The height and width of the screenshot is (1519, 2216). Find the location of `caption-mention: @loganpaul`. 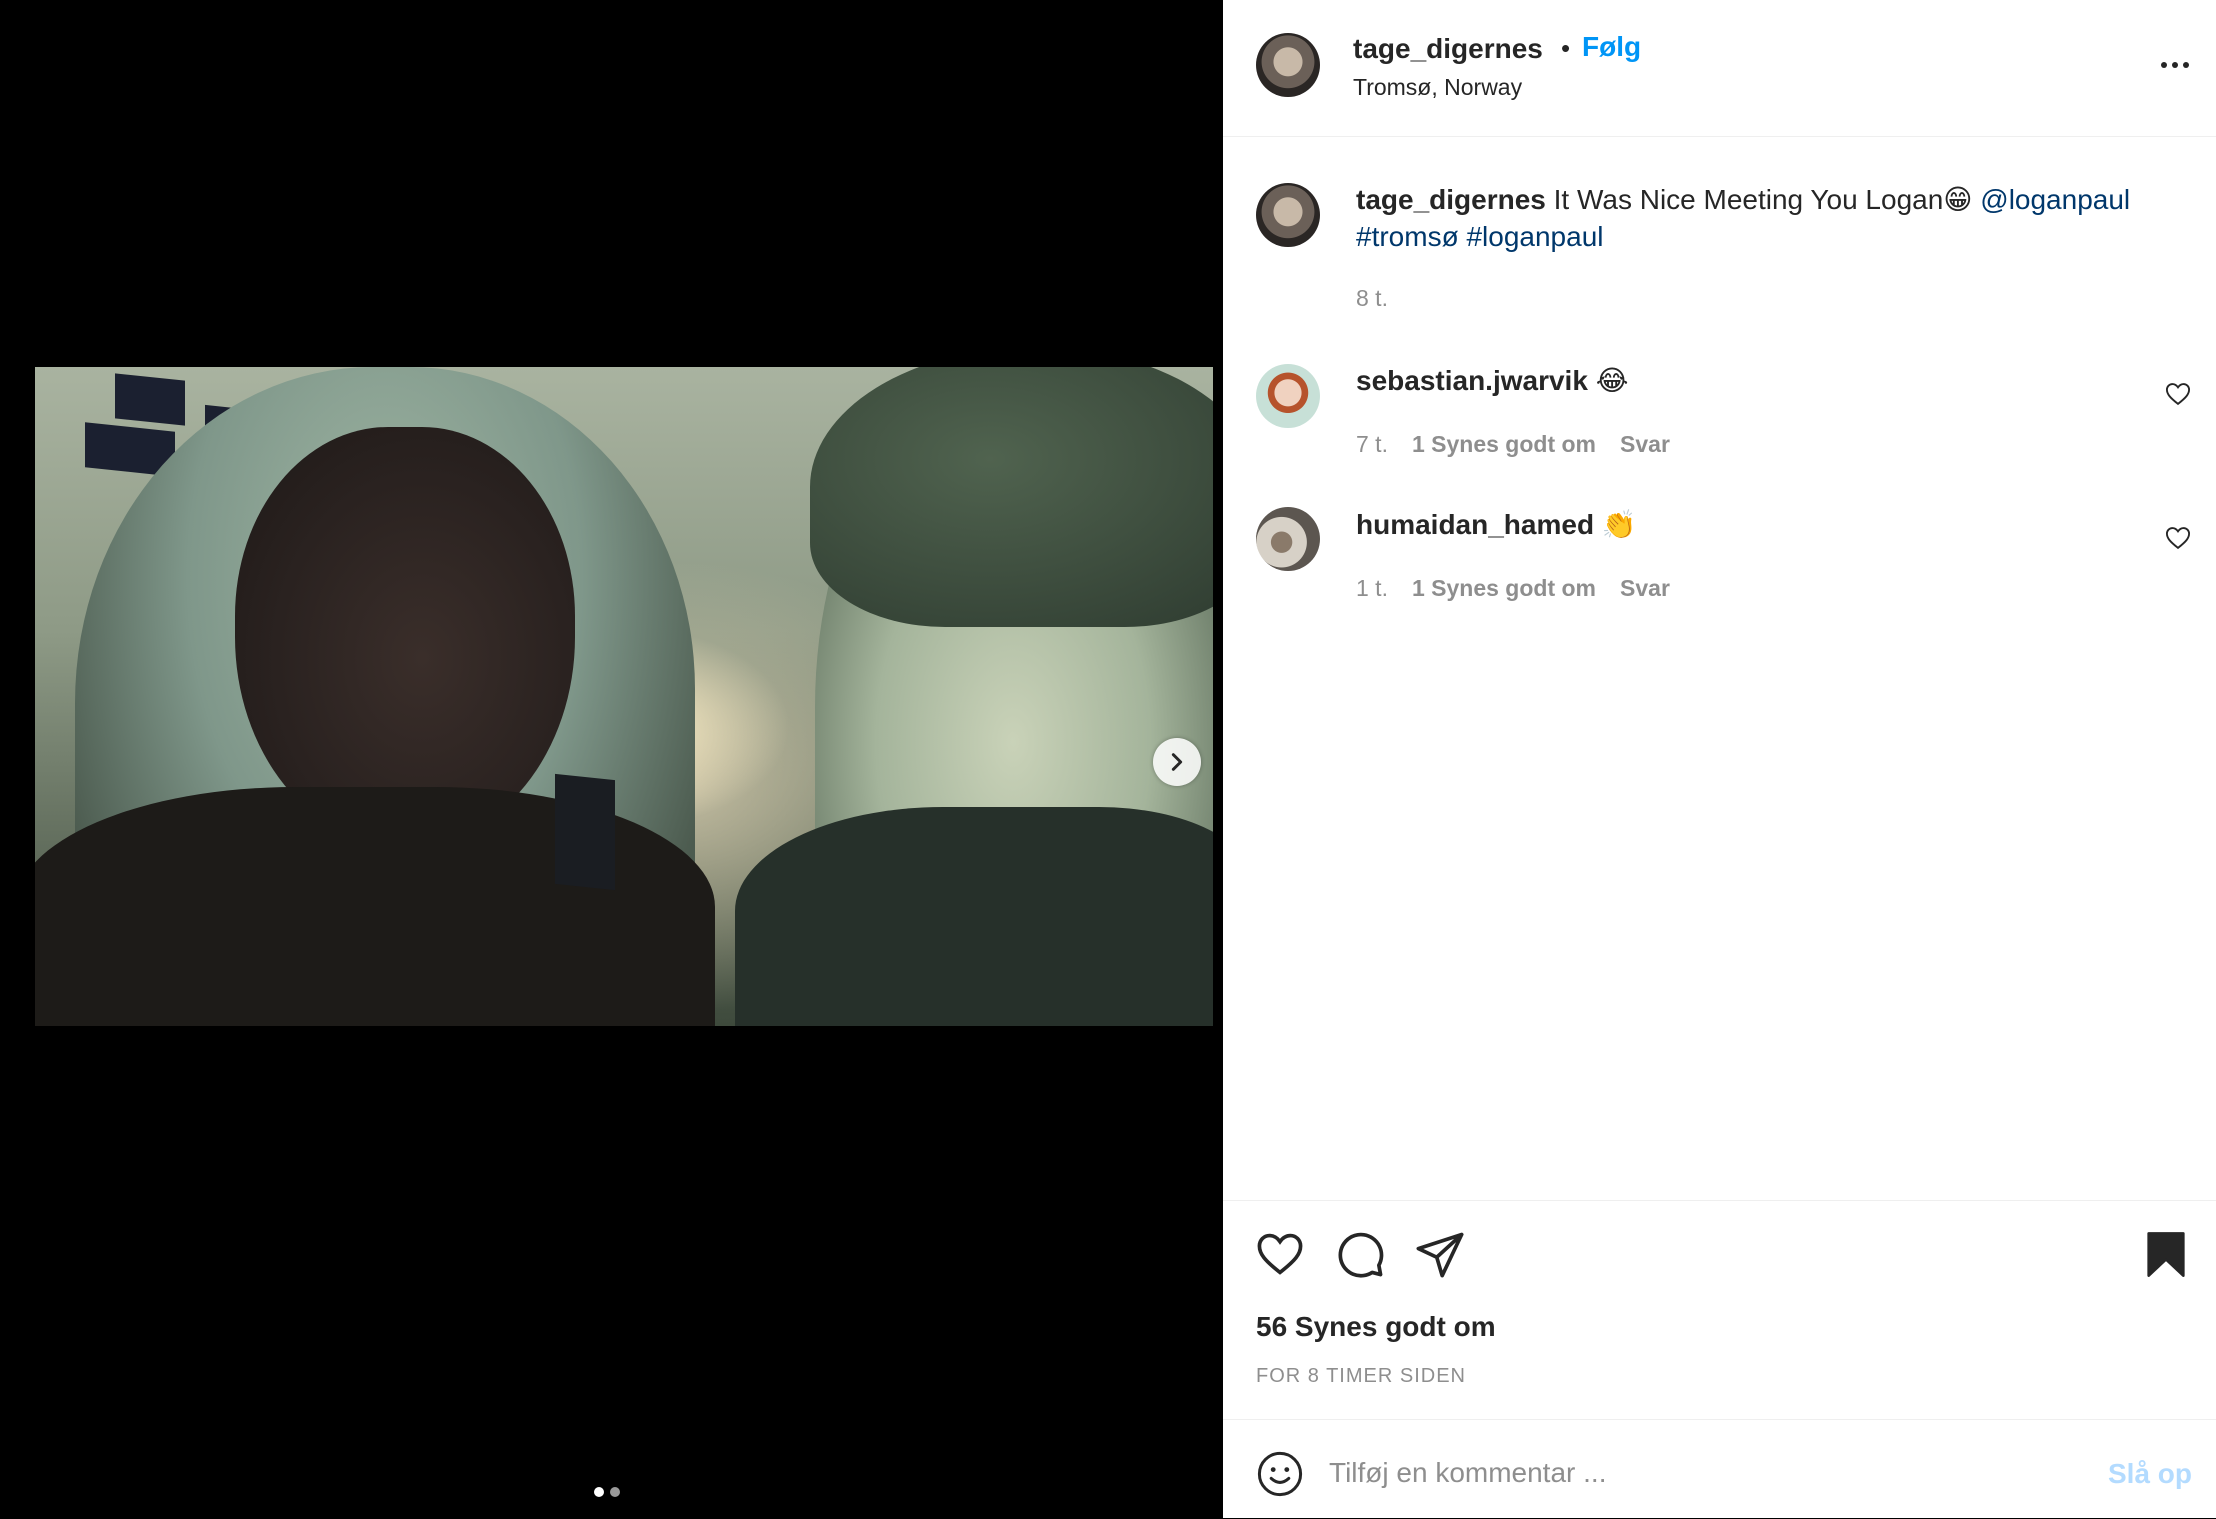

caption-mention: @loganpaul is located at coordinates (2055, 199).